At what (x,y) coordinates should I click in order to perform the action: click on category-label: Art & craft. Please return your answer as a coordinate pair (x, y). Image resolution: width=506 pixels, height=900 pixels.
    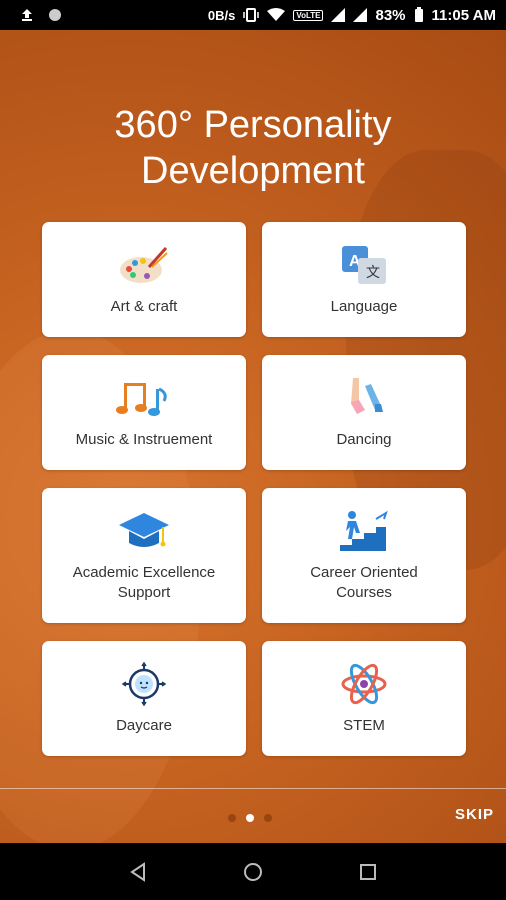
    Looking at the image, I should click on (144, 306).